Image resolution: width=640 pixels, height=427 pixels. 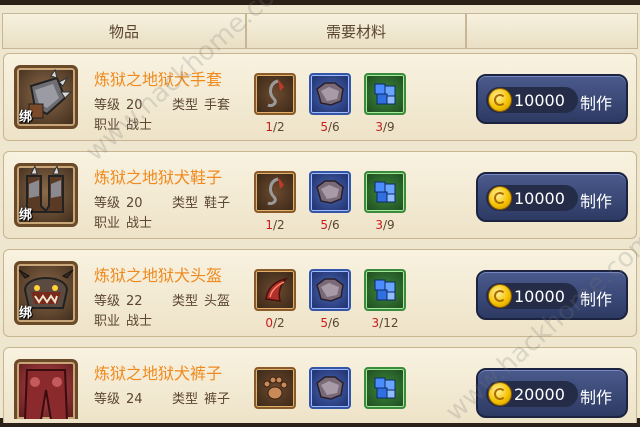 I want to click on item-name: 炼狱之地狱犬头盔, so click(x=158, y=275).